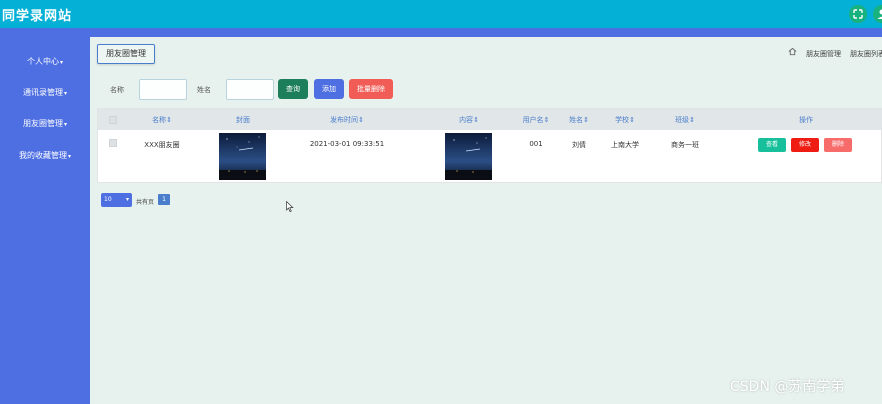 This screenshot has width=882, height=404. Describe the element at coordinates (838, 145) in the screenshot. I see `delete-button: 删除` at that location.